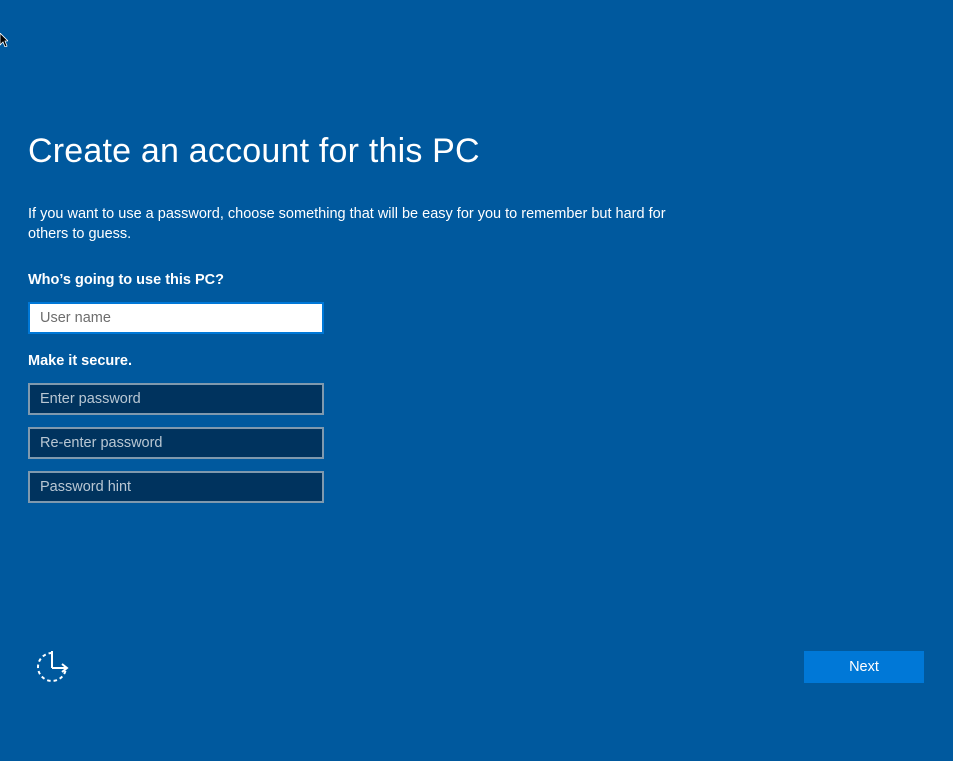 The width and height of the screenshot is (953, 761). What do you see at coordinates (80, 361) in the screenshot?
I see `security-section-label: Make it secure.` at bounding box center [80, 361].